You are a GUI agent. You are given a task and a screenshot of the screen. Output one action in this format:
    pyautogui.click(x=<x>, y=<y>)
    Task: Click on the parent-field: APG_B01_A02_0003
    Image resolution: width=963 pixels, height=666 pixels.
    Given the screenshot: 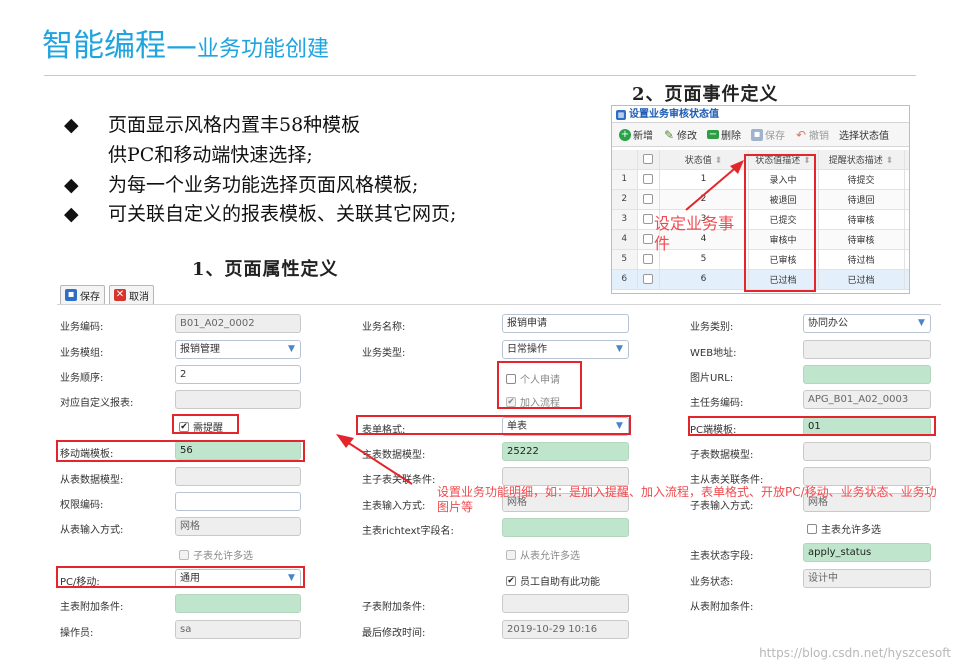 What is the action you would take?
    pyautogui.click(x=867, y=399)
    